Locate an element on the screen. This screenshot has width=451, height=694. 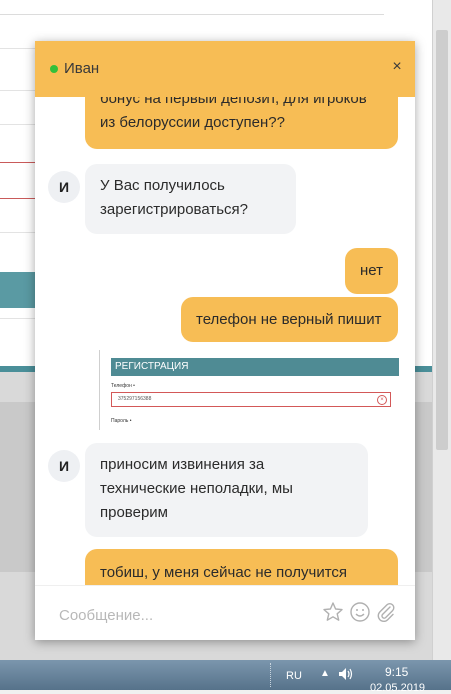
paperclip-icon is located at coordinates (386, 612).